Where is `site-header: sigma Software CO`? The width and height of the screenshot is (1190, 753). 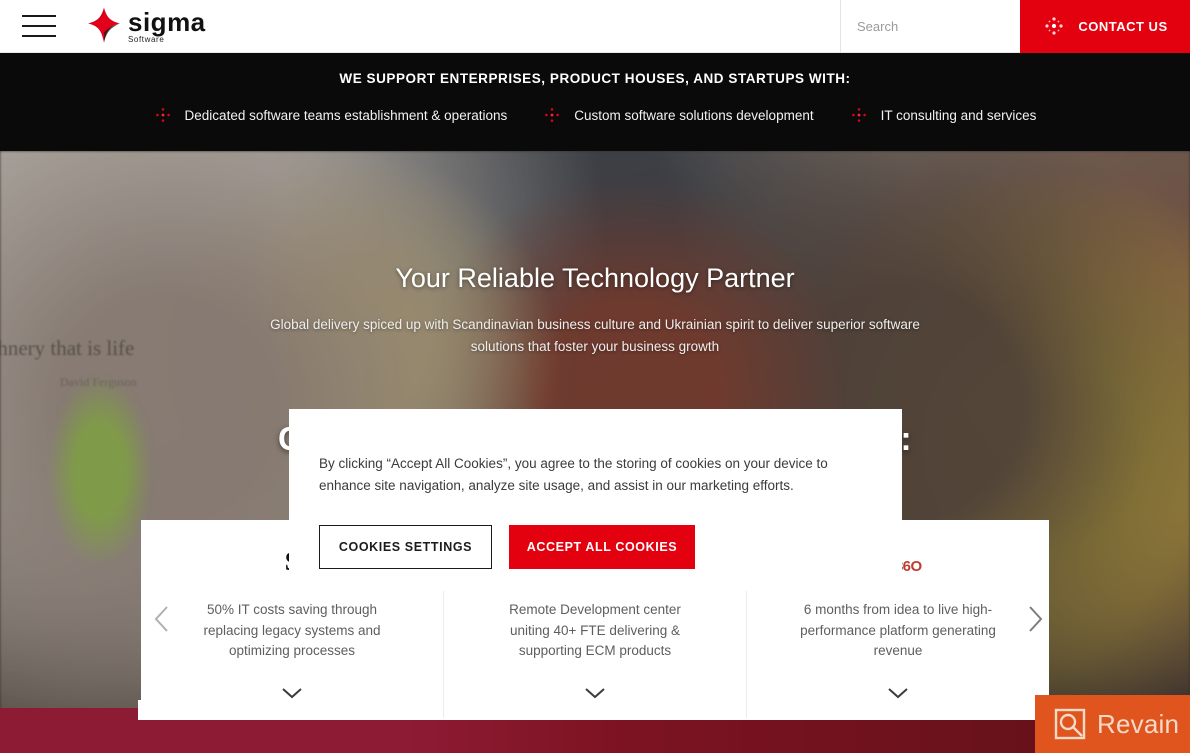
site-header: sigma Software CO is located at coordinates (595, 26).